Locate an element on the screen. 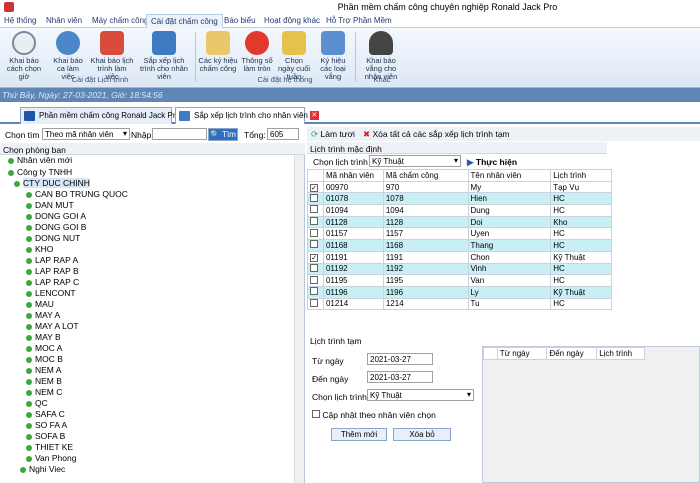 The height and width of the screenshot is (483, 700). execute-button: ▶ Thực hiện is located at coordinates (492, 162).